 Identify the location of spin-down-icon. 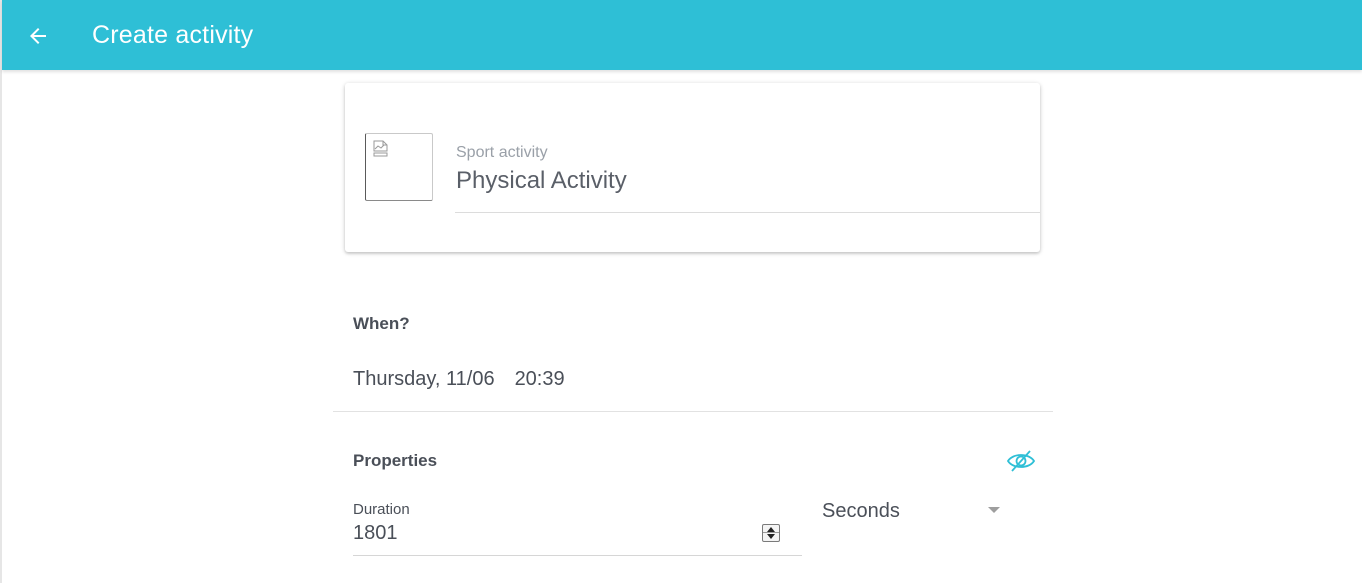
(771, 536).